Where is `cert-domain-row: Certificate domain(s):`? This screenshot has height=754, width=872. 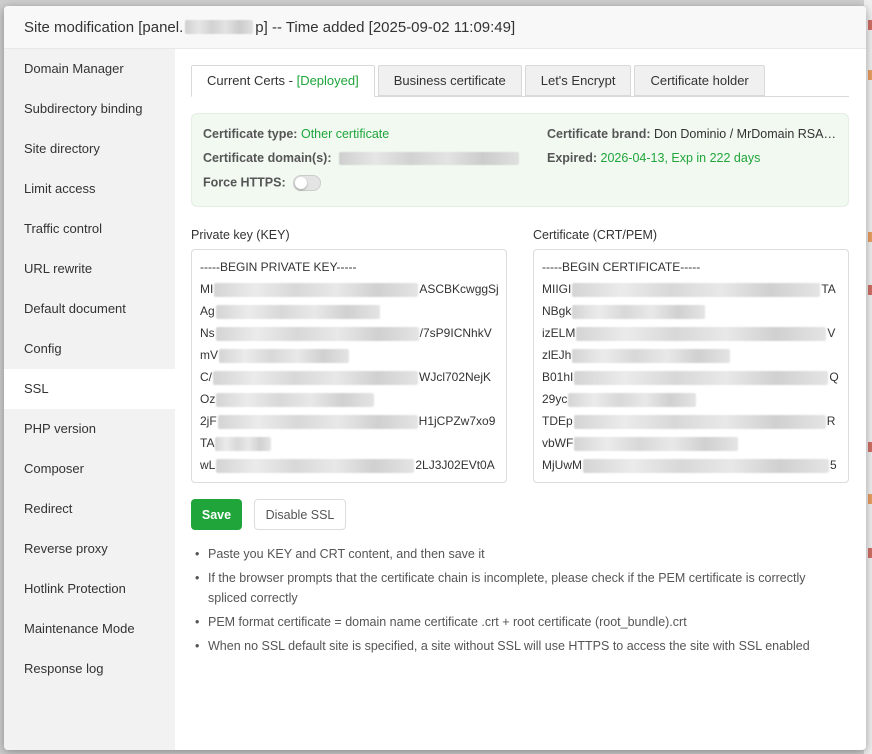 cert-domain-row: Certificate domain(s): is located at coordinates (361, 158).